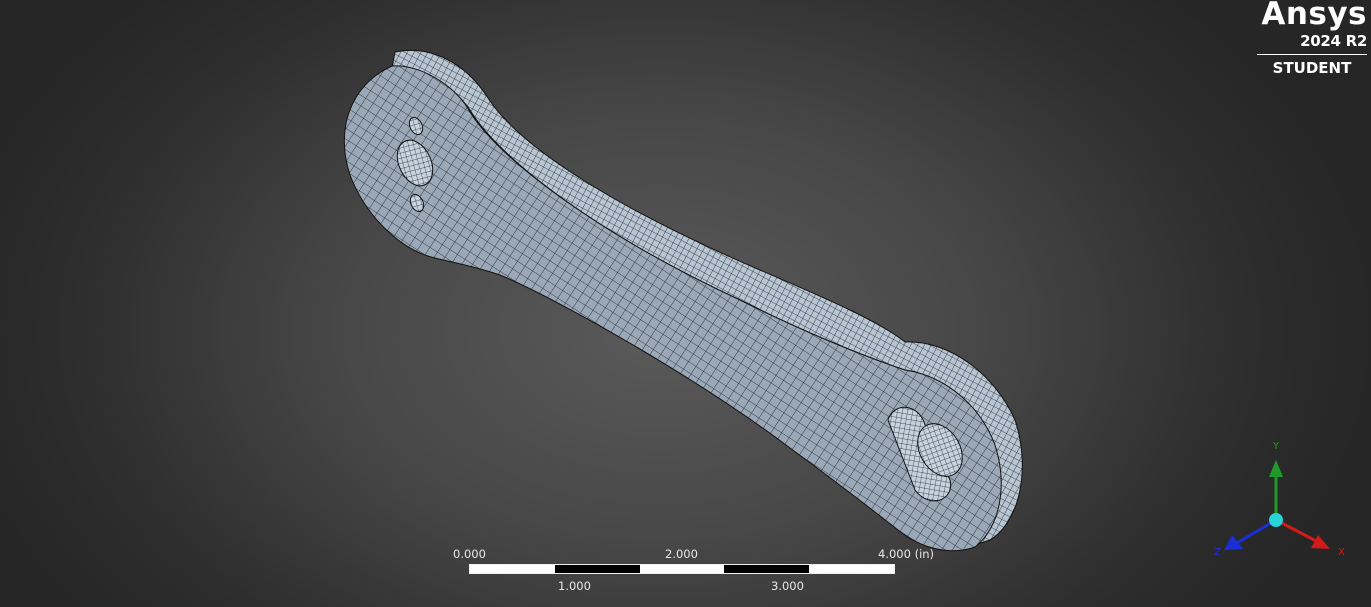 Image resolution: width=1371 pixels, height=607 pixels. Describe the element at coordinates (1276, 468) in the screenshot. I see `y-axis-arrow` at that location.